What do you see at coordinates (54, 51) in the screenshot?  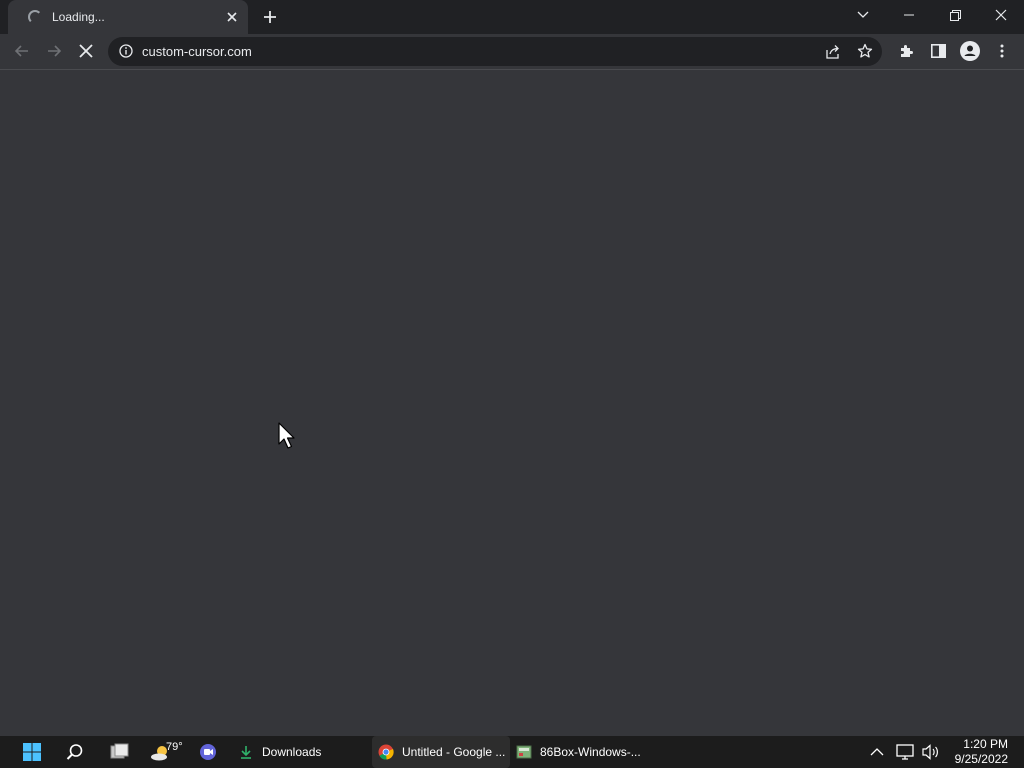 I see `forward-arrow-icon` at bounding box center [54, 51].